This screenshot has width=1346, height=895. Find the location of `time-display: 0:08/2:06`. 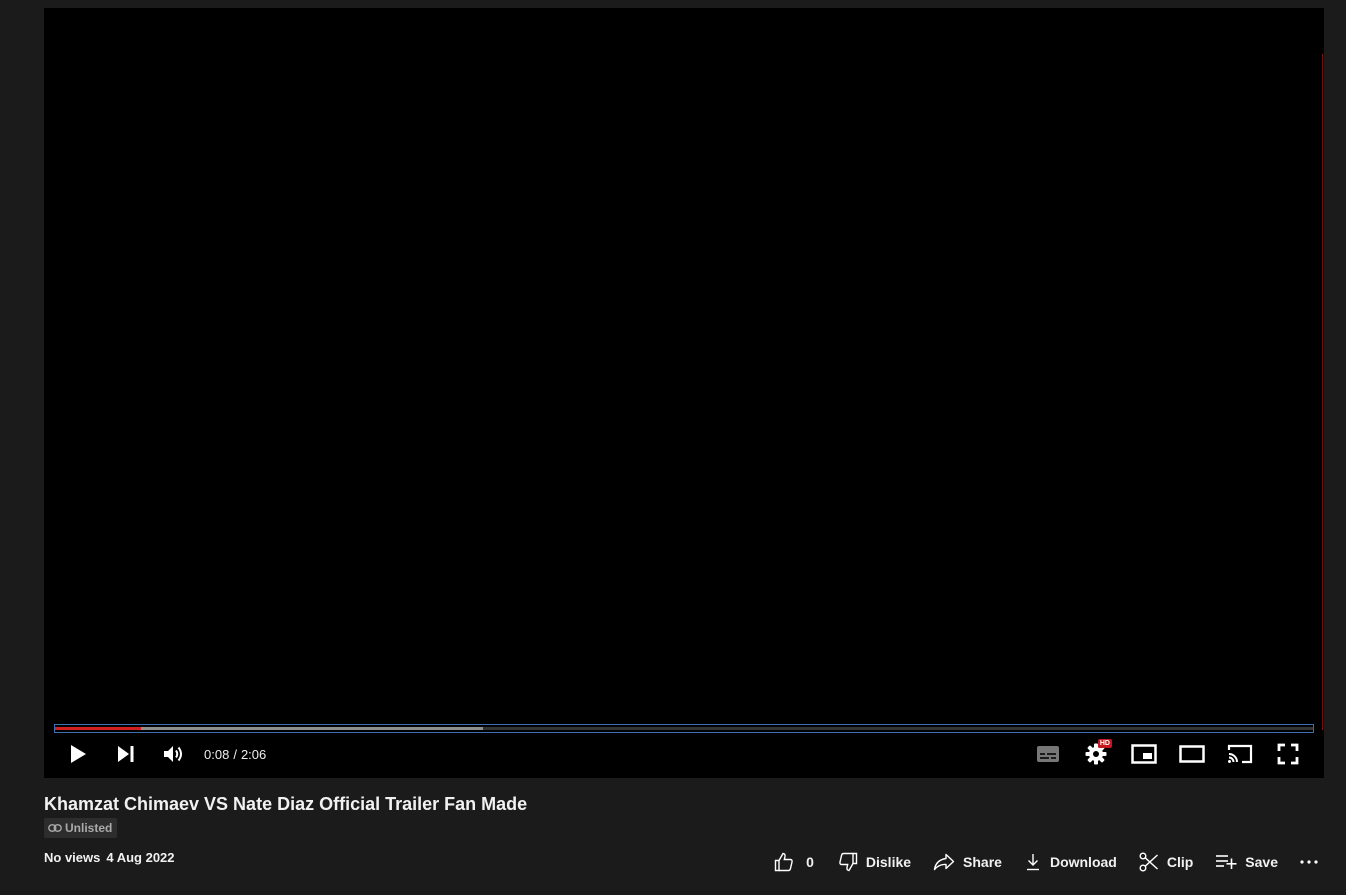

time-display: 0:08/2:06 is located at coordinates (235, 754).